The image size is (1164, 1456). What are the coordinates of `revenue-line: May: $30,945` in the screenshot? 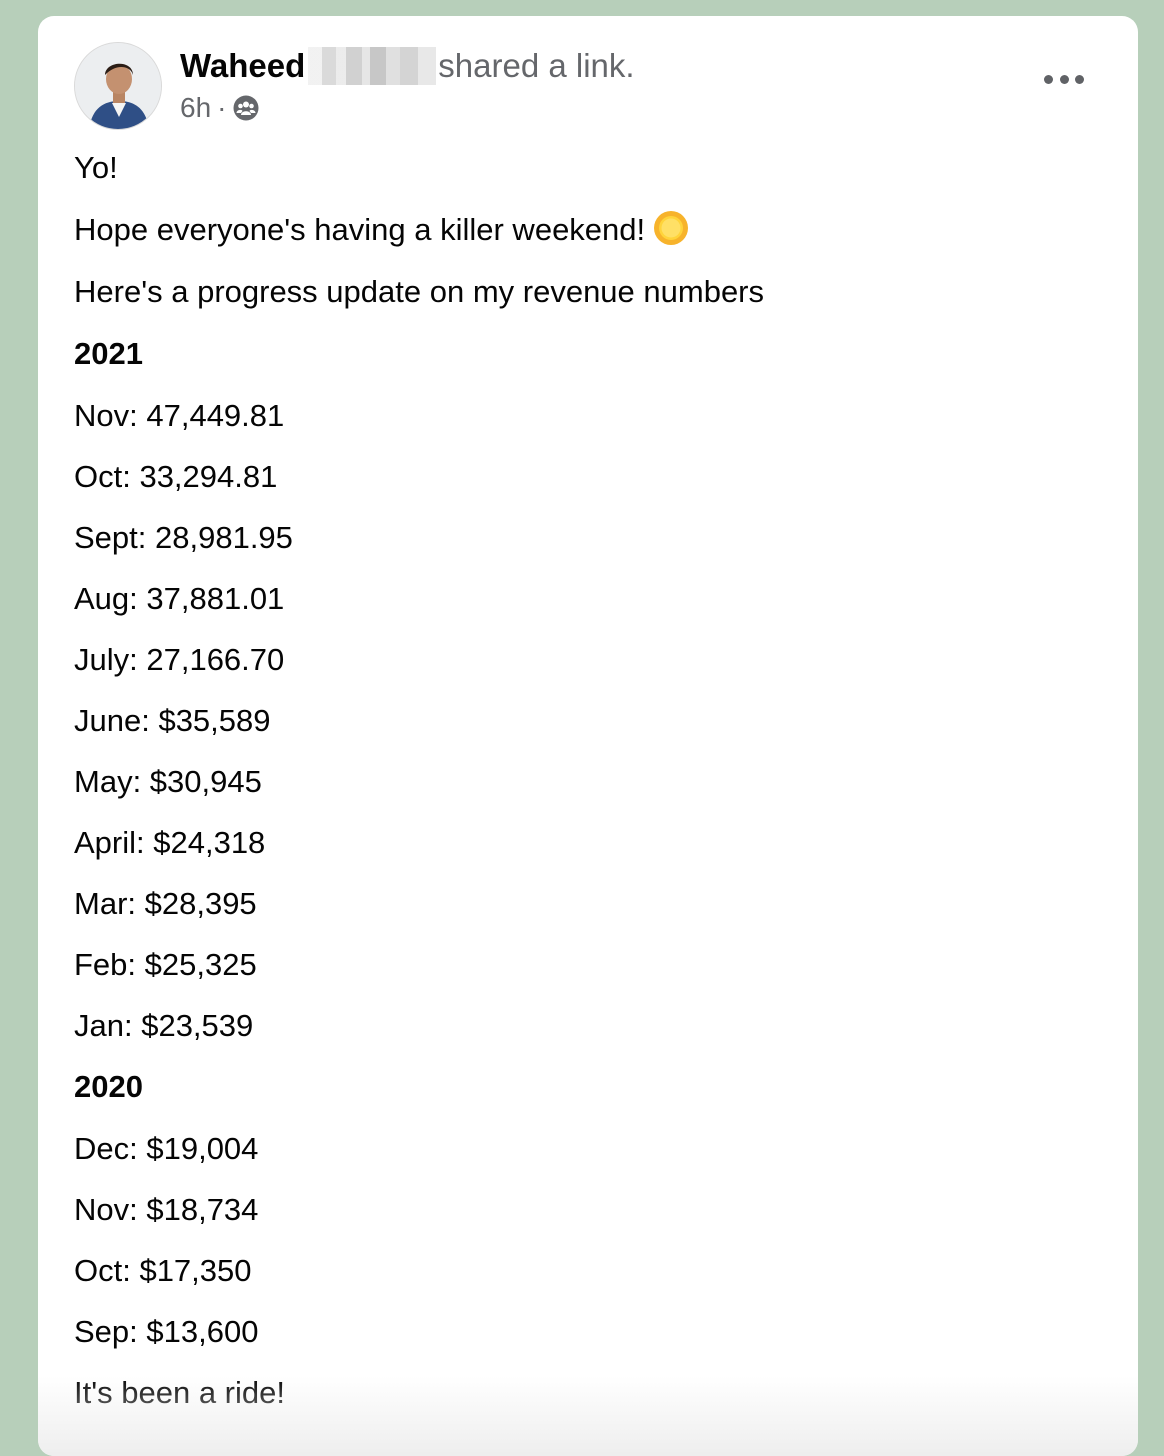 It's located at (168, 781).